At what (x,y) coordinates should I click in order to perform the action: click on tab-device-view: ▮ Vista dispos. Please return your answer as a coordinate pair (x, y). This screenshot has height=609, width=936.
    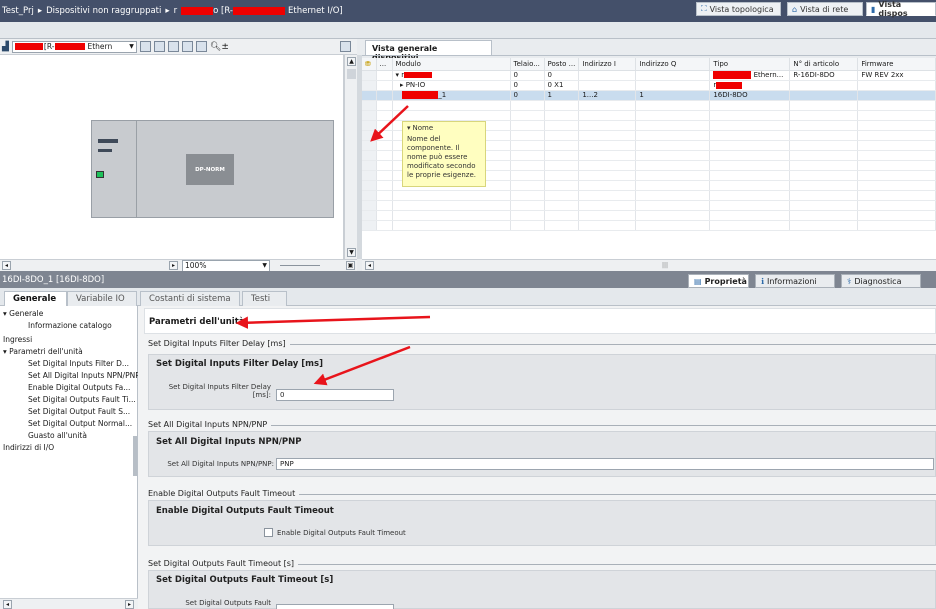
    Looking at the image, I should click on (901, 9).